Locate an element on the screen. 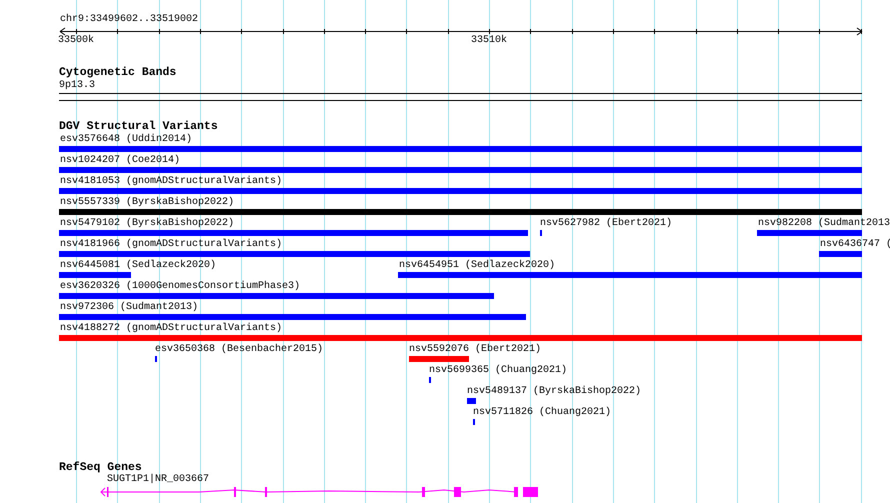  variant-label: nsv5627982 (Ebert2021) is located at coordinates (606, 224).